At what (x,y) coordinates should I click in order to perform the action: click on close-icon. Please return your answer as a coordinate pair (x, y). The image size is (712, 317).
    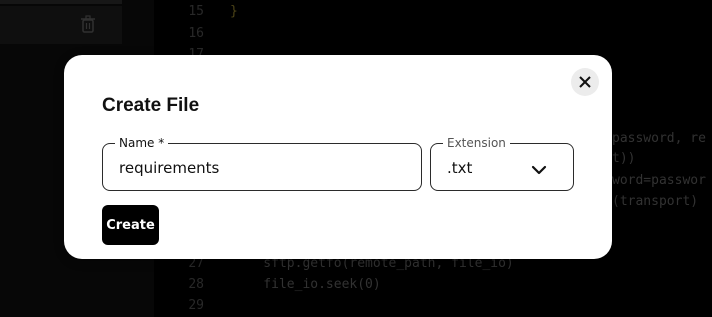
    Looking at the image, I should click on (585, 82).